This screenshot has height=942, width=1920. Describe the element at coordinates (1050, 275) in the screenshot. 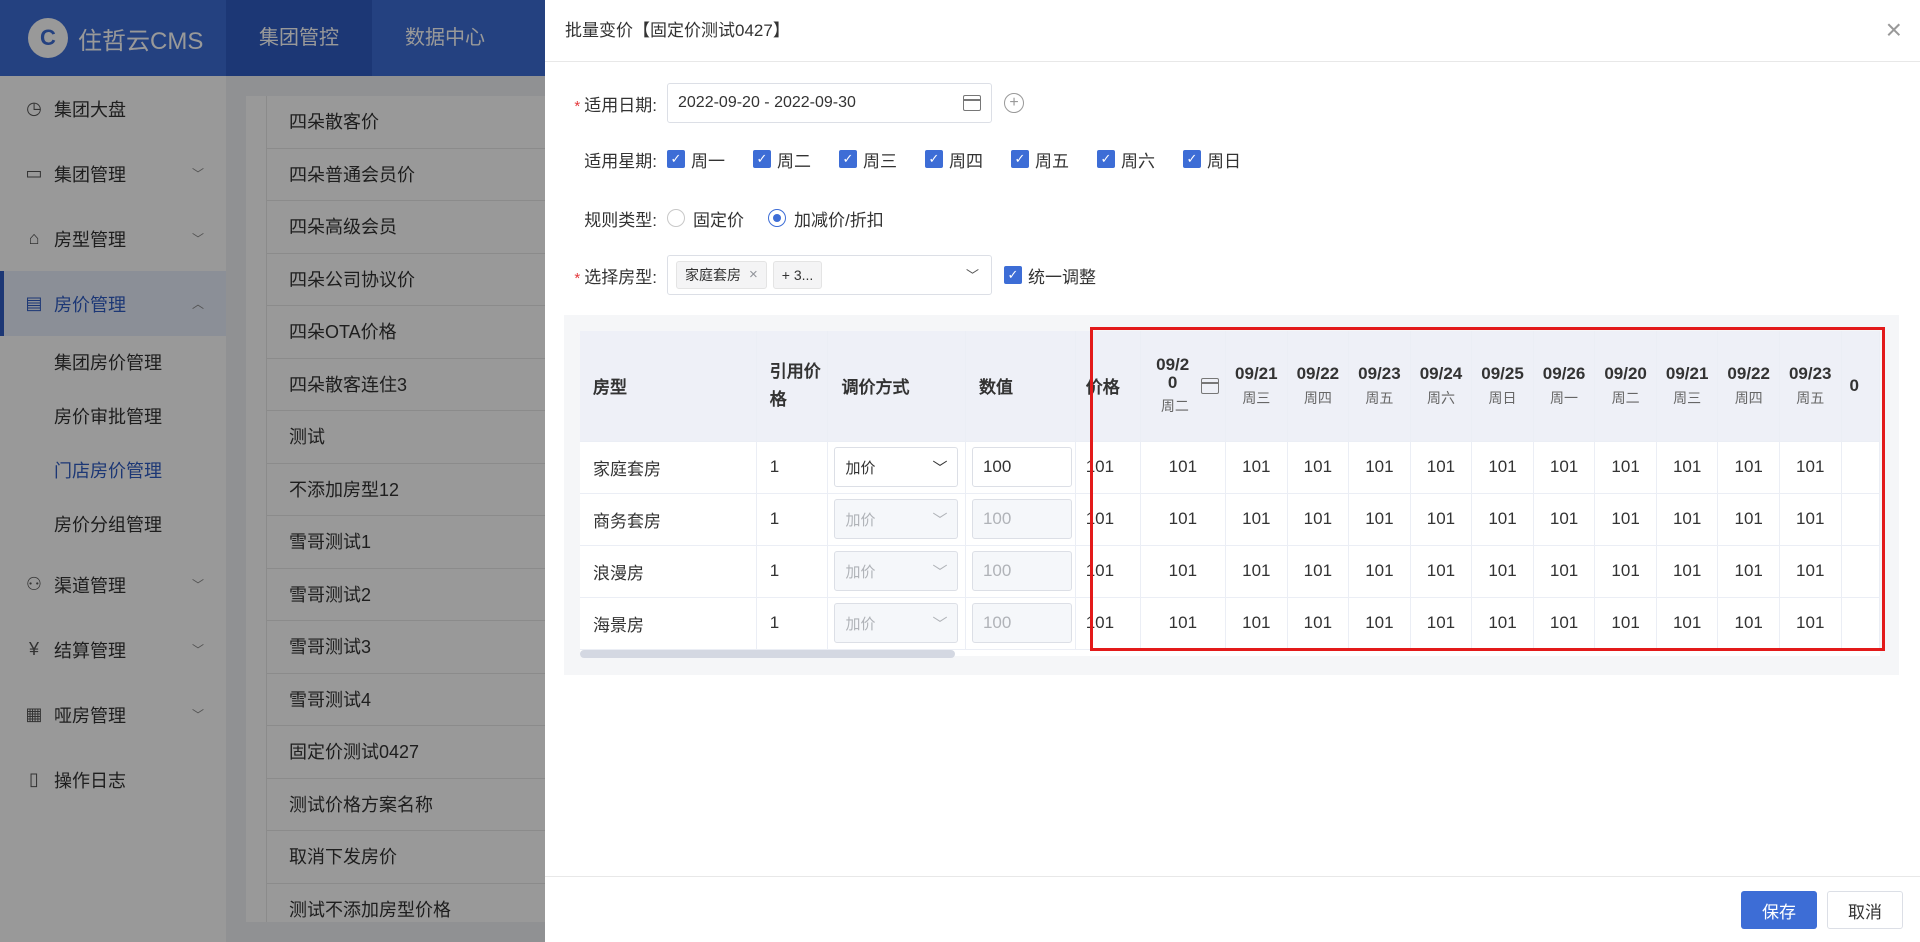

I see `unify-adjust-checkbox: ✓ 统一调整` at that location.